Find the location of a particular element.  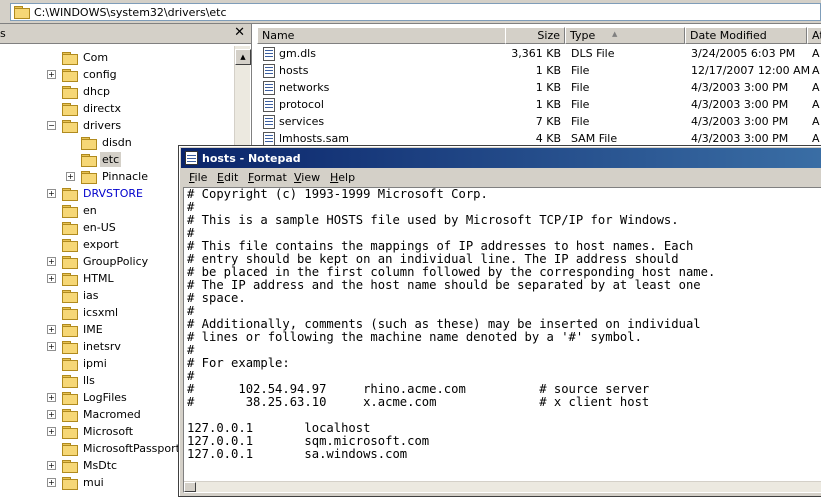

notepad-title: hosts - Notepad is located at coordinates (251, 158).